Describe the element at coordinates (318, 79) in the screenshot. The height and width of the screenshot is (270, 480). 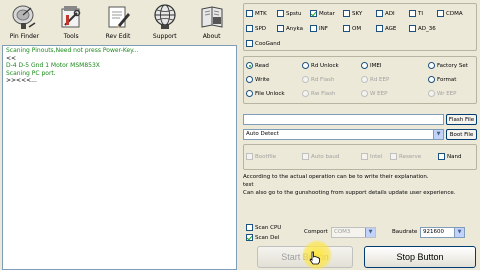
I see `op-radio-rd-flash: Rd Flash` at that location.